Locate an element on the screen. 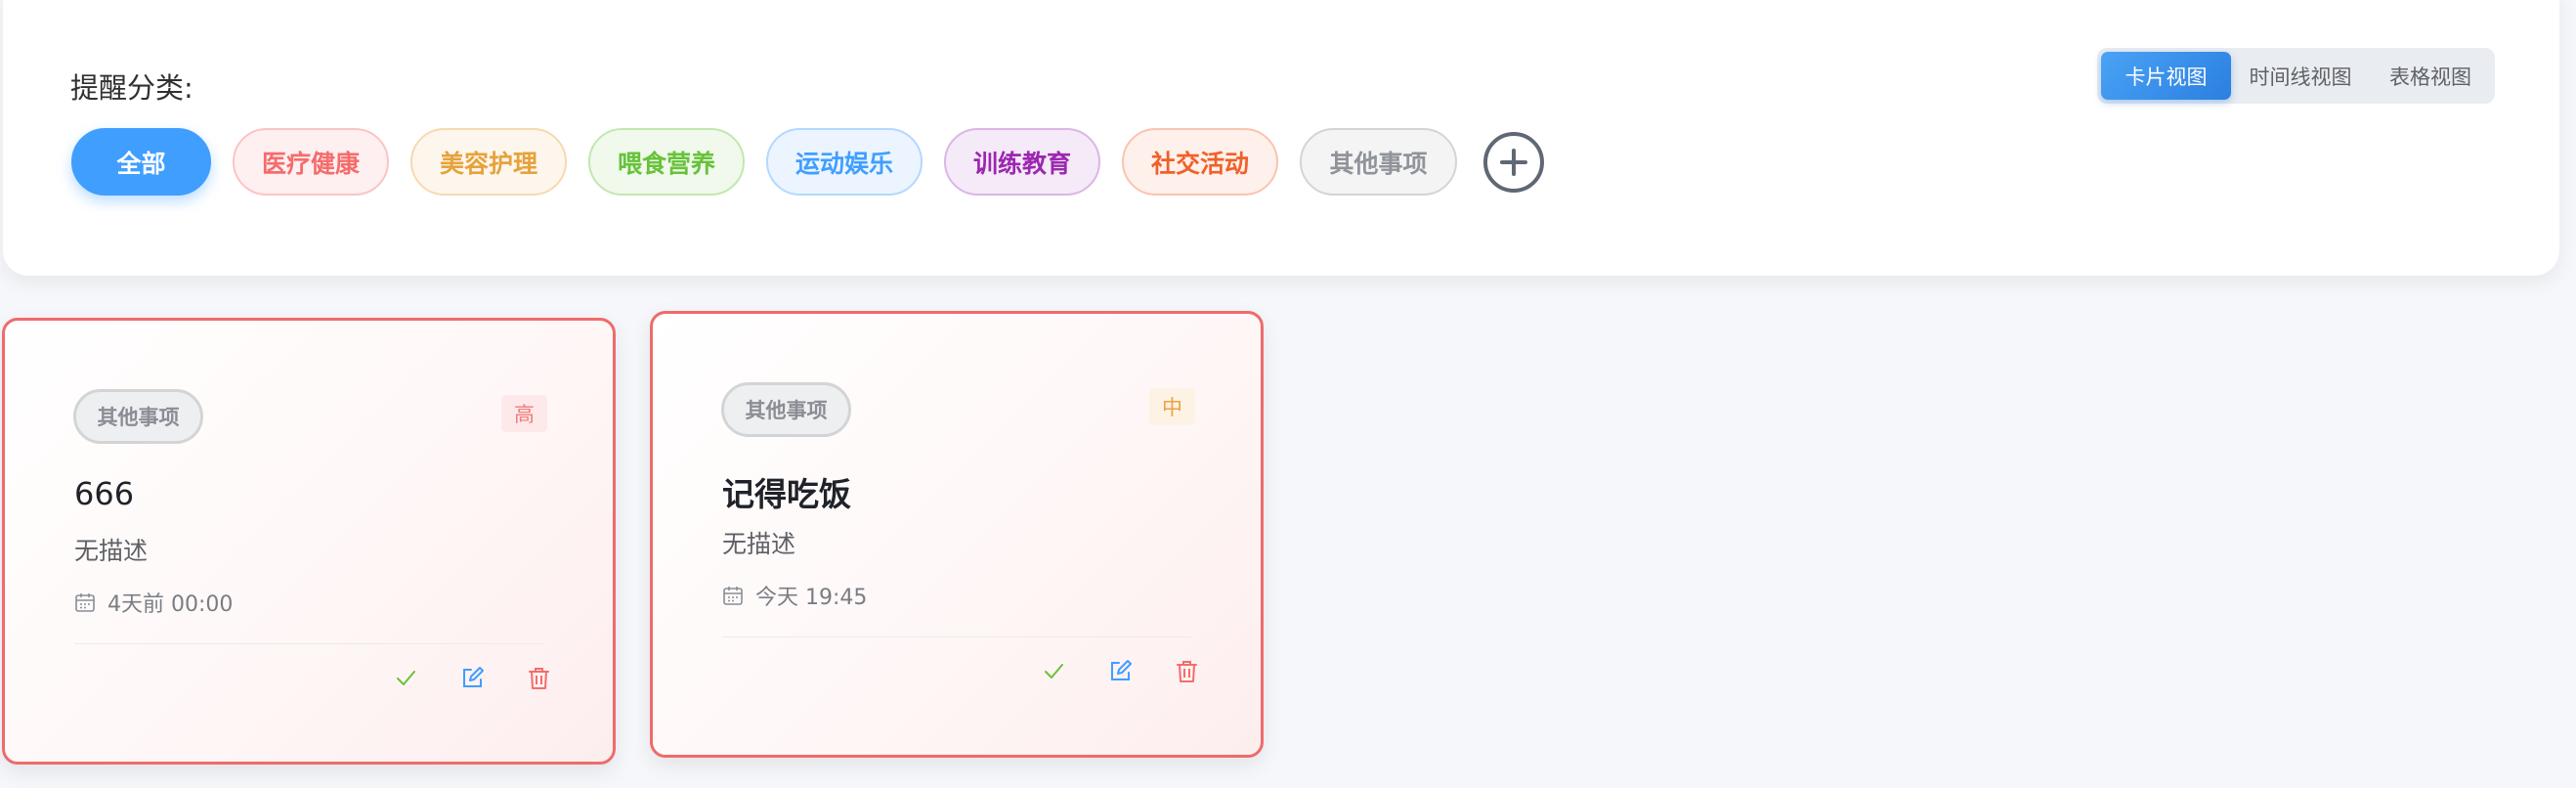  reminder-time: 4天前 00:00 is located at coordinates (154, 602).